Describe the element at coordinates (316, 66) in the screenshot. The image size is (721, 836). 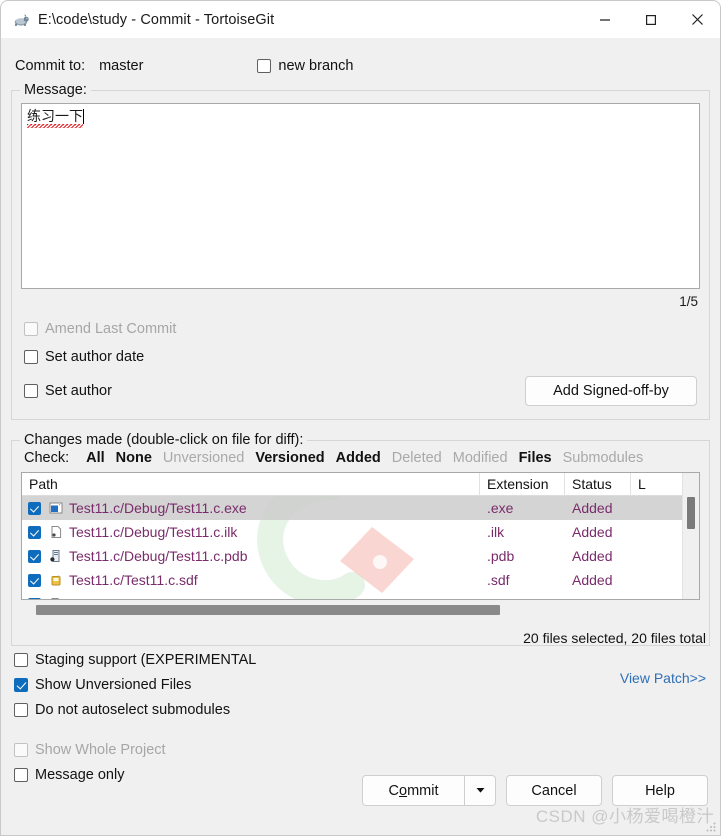
I see `new-branch-label: new branch` at that location.